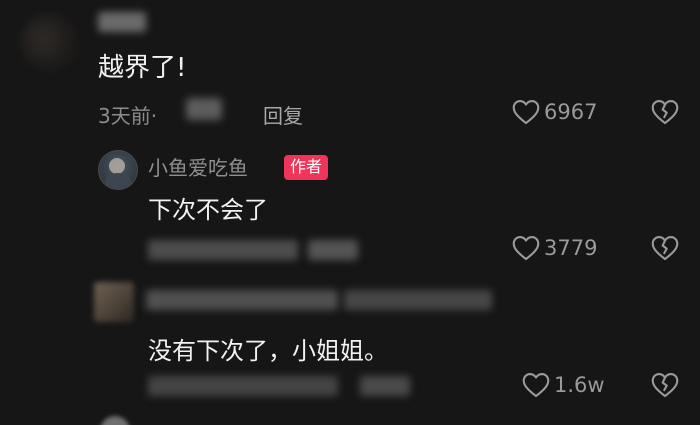  Describe the element at coordinates (128, 116) in the screenshot. I see `comment-time: 3天前·` at that location.